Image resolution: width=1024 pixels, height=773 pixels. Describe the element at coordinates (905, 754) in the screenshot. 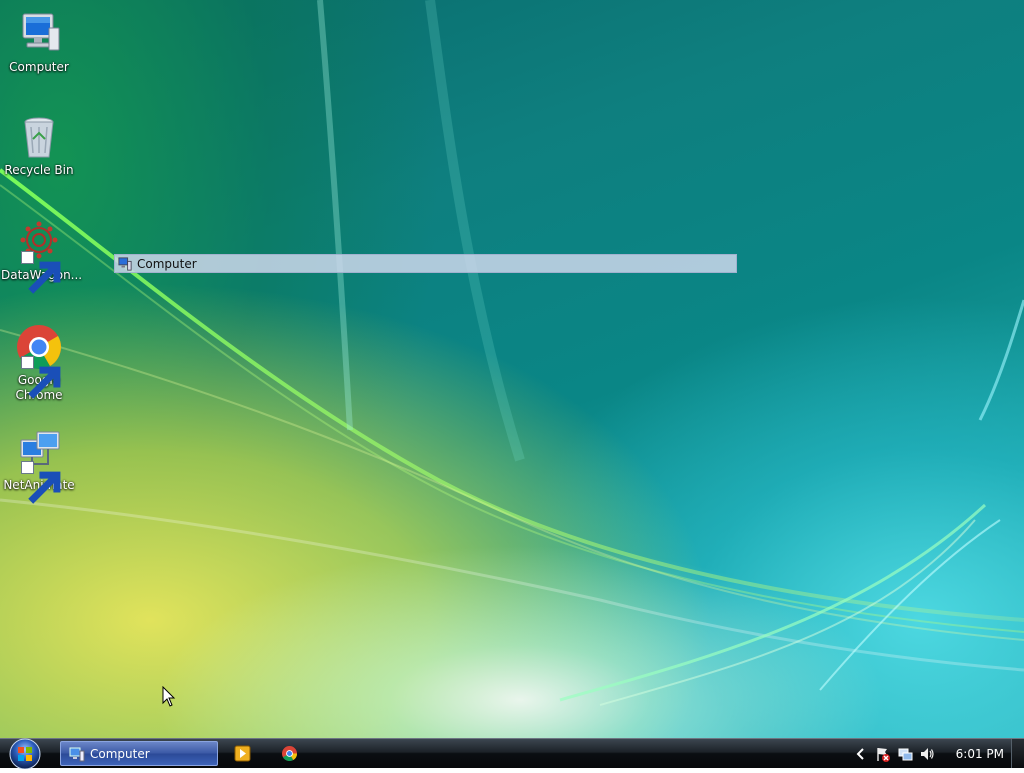

I see `network-icon` at that location.